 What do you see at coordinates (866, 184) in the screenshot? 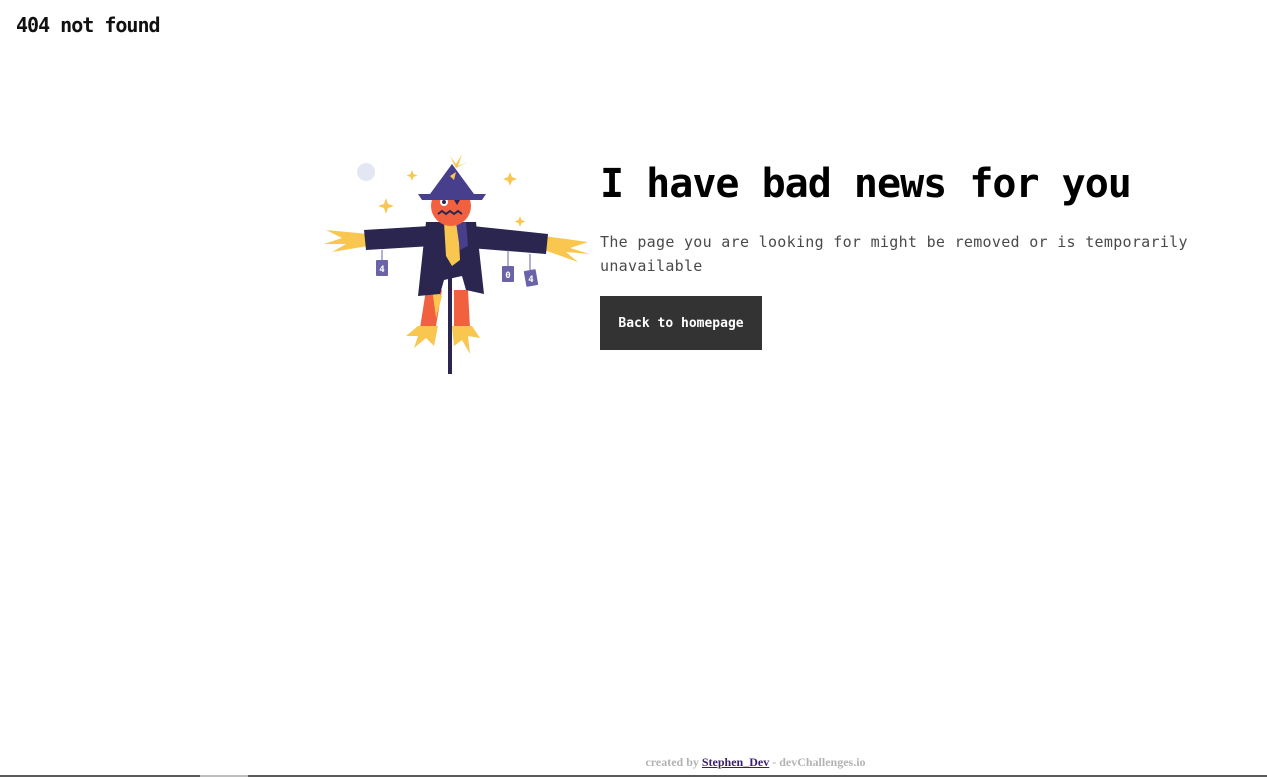
I see `page-title: I have bad news for you` at bounding box center [866, 184].